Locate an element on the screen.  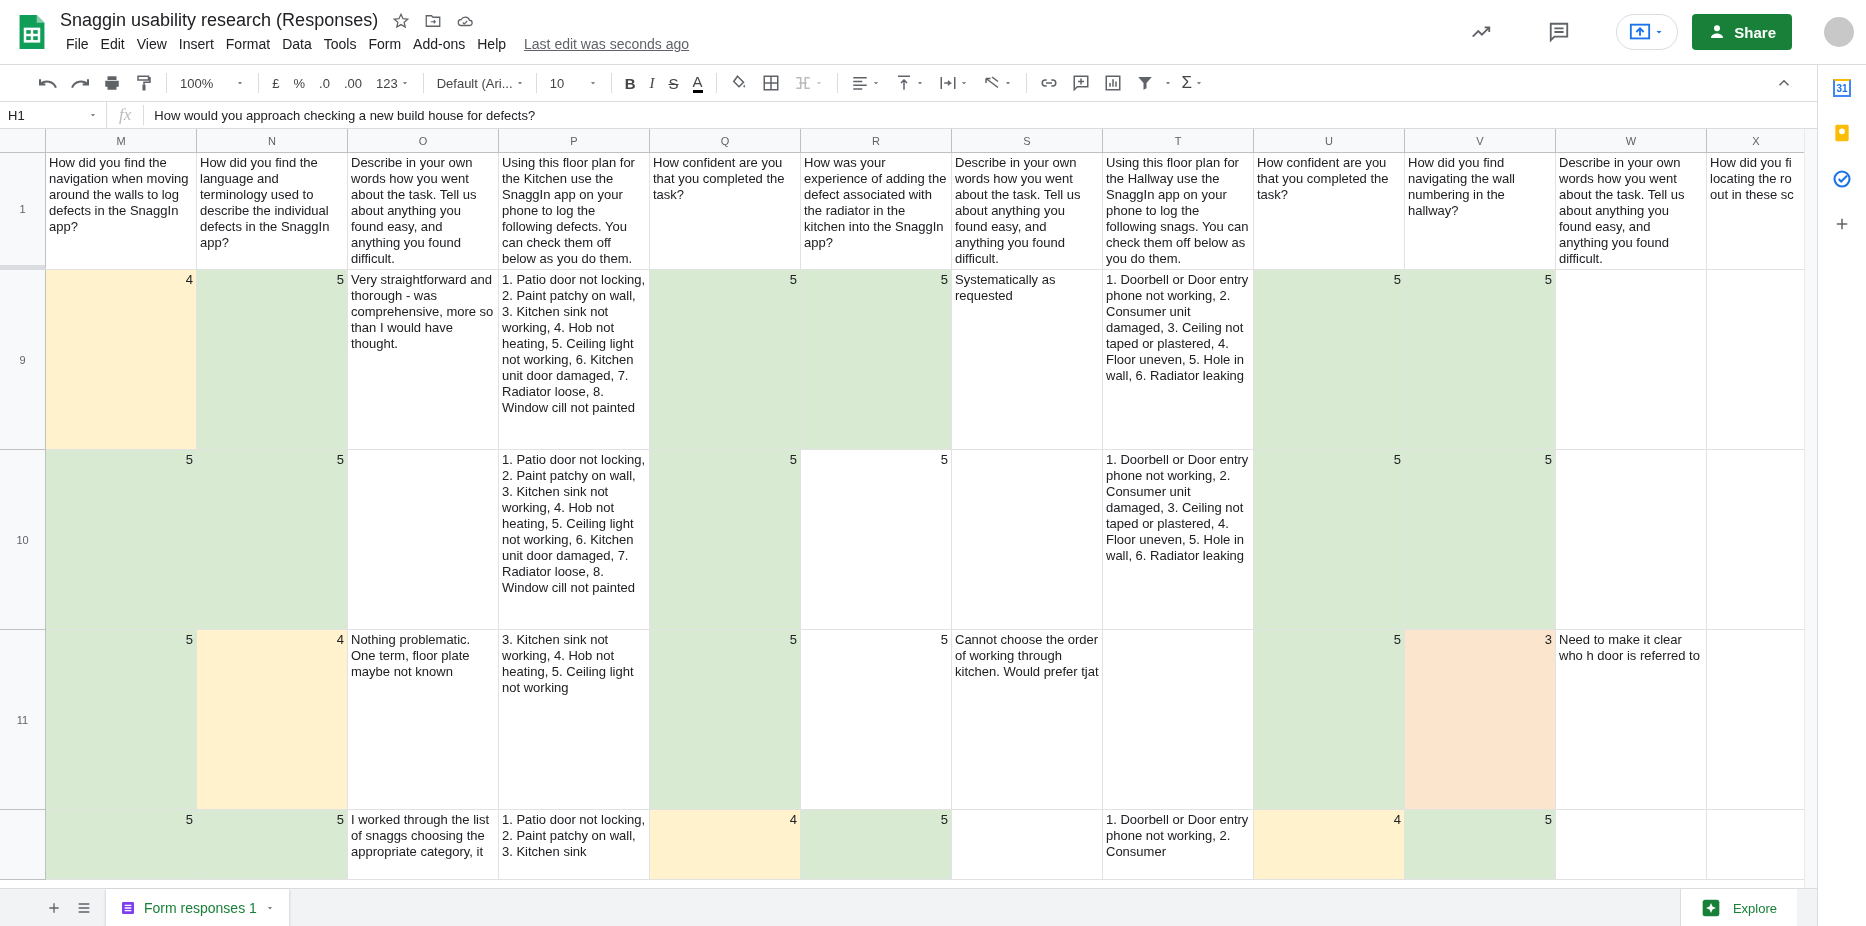
star-icon is located at coordinates (401, 20).